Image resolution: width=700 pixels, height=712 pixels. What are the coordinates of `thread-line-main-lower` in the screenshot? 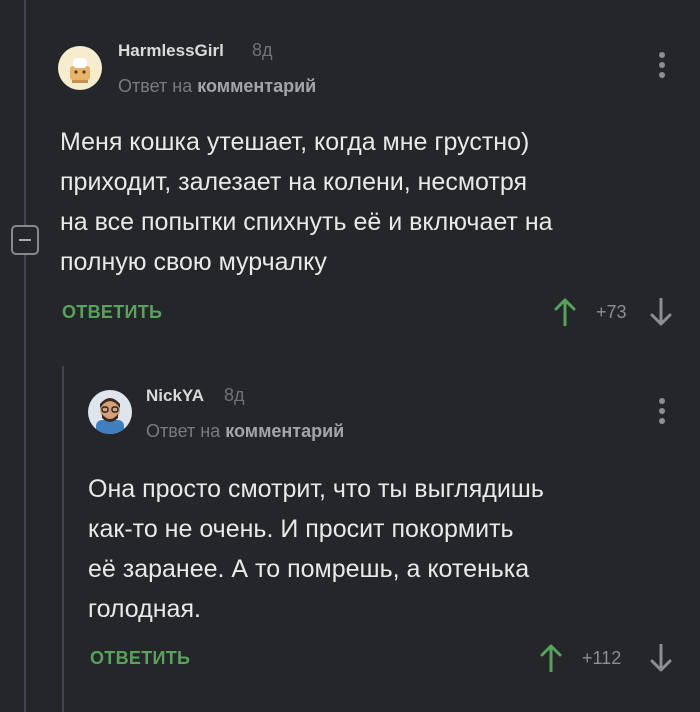 It's located at (25, 483).